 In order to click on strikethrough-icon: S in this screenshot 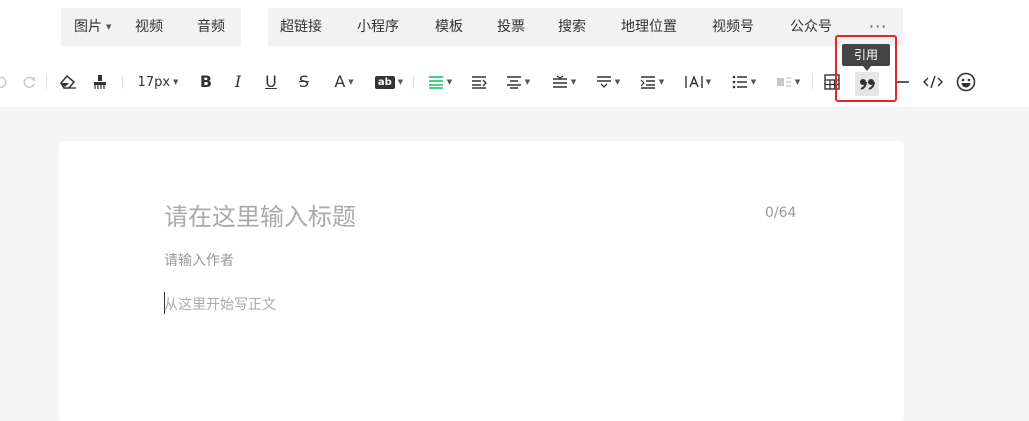, I will do `click(304, 82)`.